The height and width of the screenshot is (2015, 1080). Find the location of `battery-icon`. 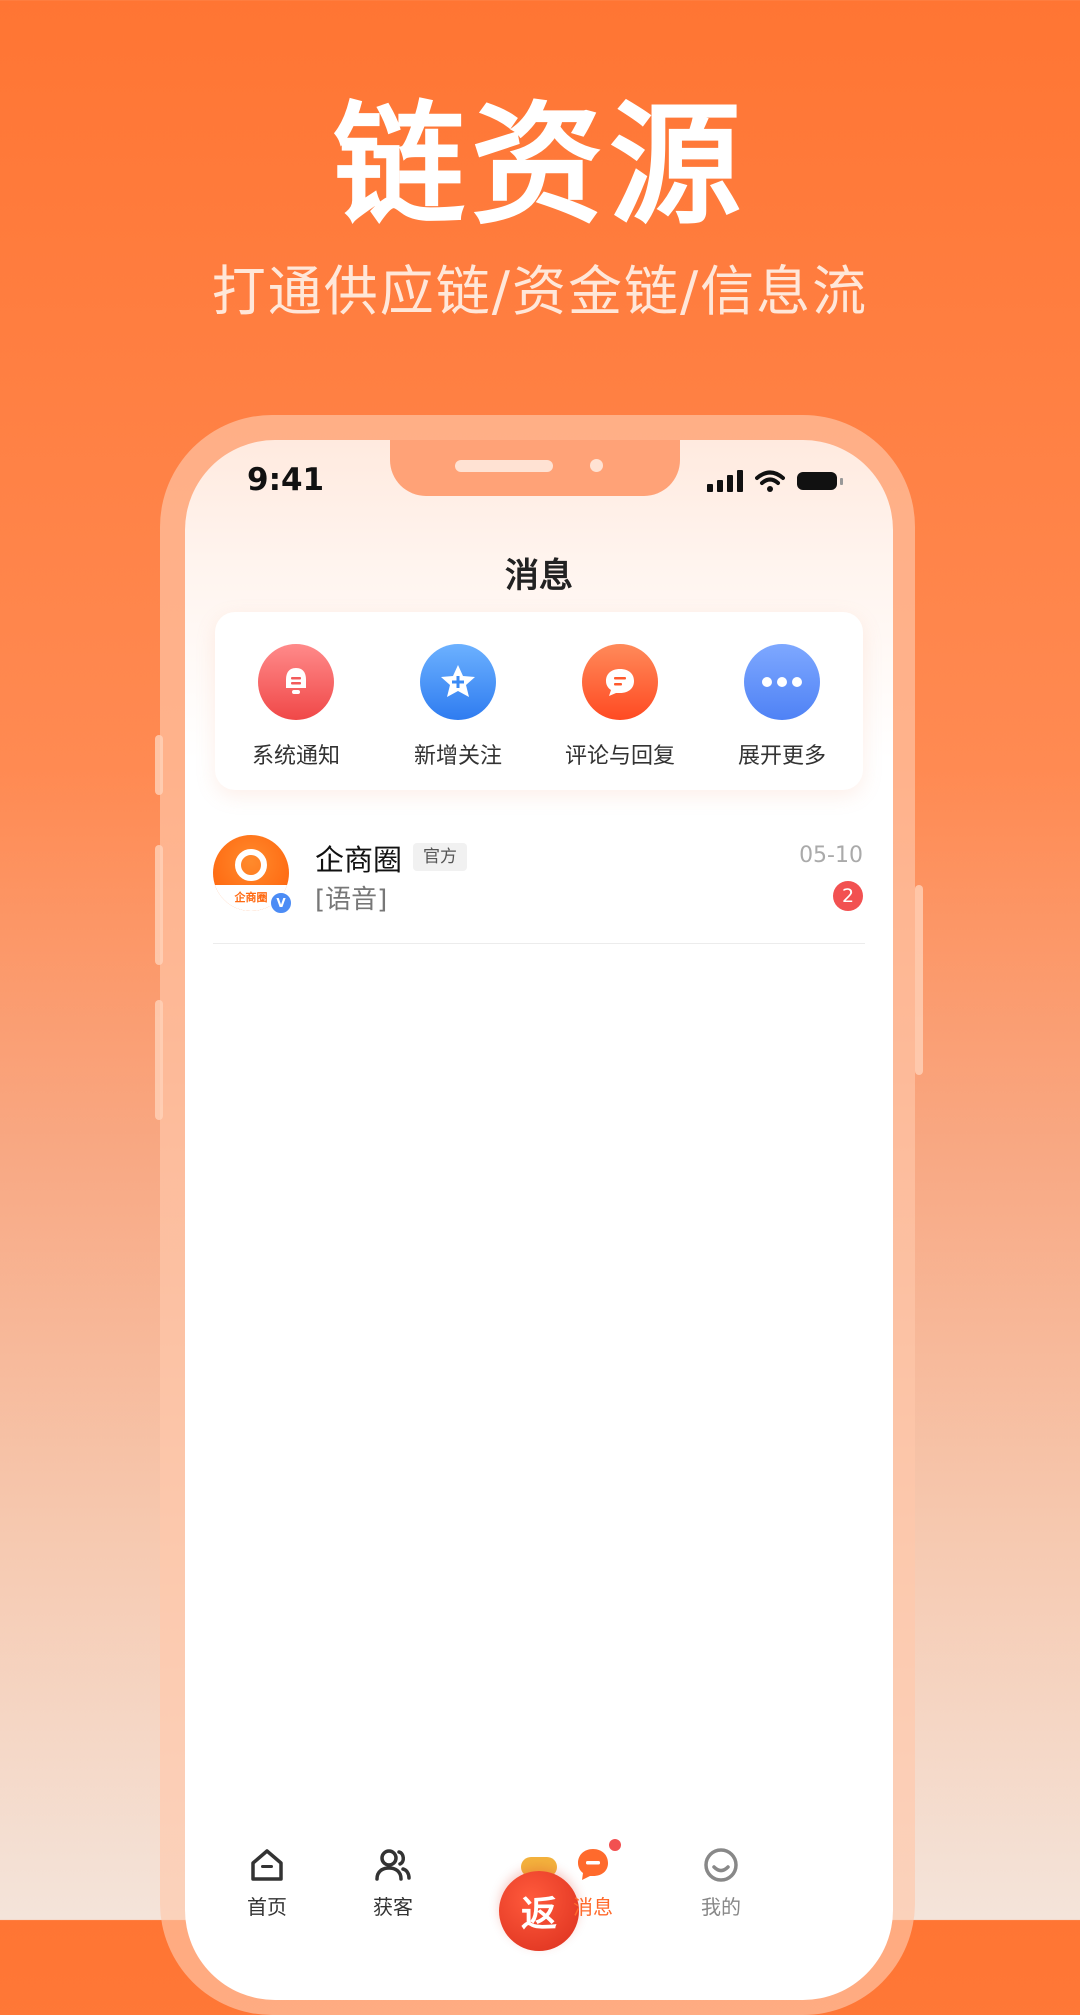

battery-icon is located at coordinates (820, 481).